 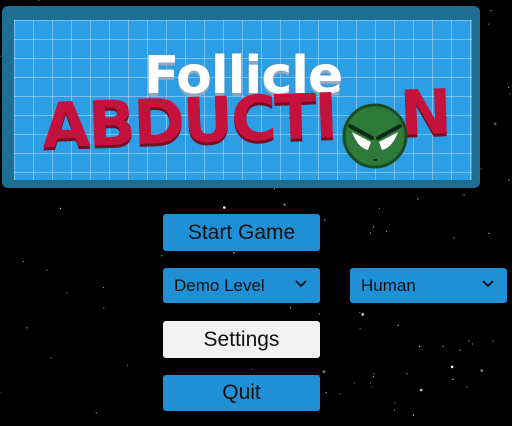 What do you see at coordinates (241, 232) in the screenshot?
I see `start-game-button: Start Game` at bounding box center [241, 232].